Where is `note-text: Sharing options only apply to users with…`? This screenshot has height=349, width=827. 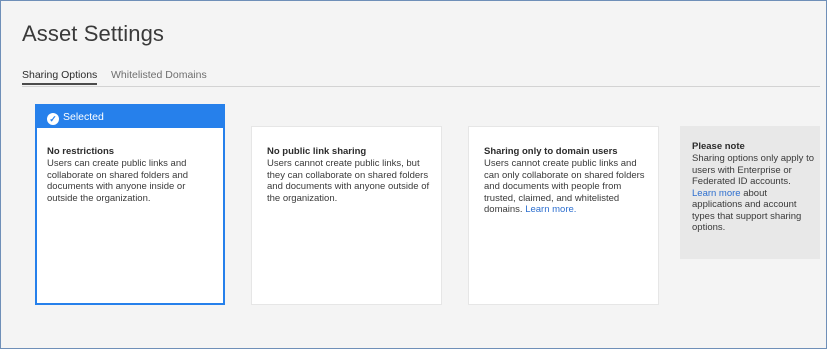
note-text: Sharing options only apply to users with… is located at coordinates (754, 193).